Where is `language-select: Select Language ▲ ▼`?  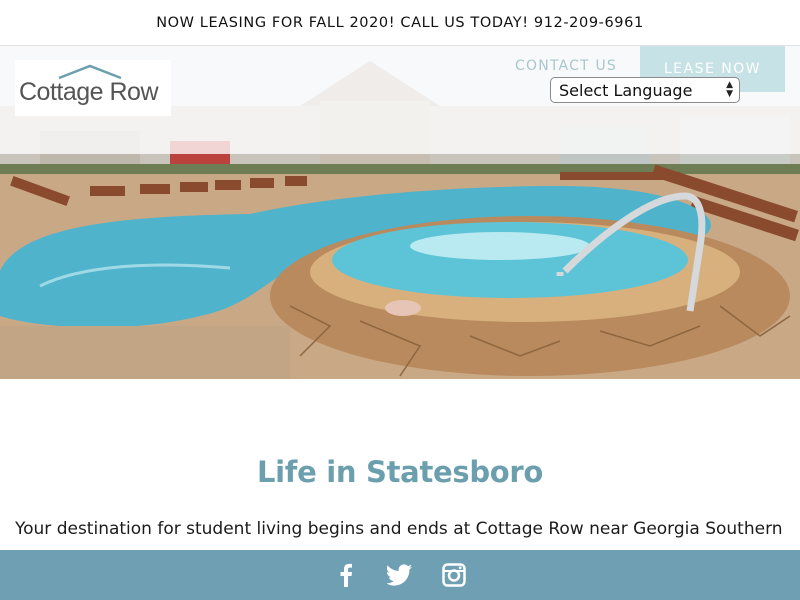 language-select: Select Language ▲ ▼ is located at coordinates (645, 90).